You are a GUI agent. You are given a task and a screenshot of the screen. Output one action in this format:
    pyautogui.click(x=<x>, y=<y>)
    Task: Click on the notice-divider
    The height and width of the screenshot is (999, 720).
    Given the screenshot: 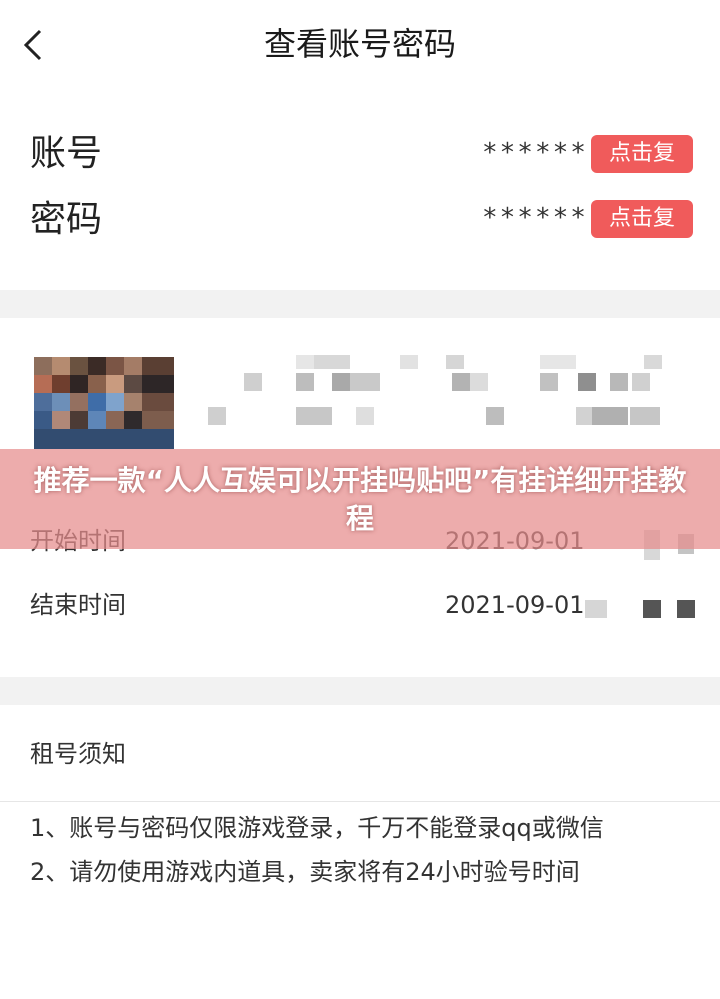 What is the action you would take?
    pyautogui.click(x=360, y=801)
    